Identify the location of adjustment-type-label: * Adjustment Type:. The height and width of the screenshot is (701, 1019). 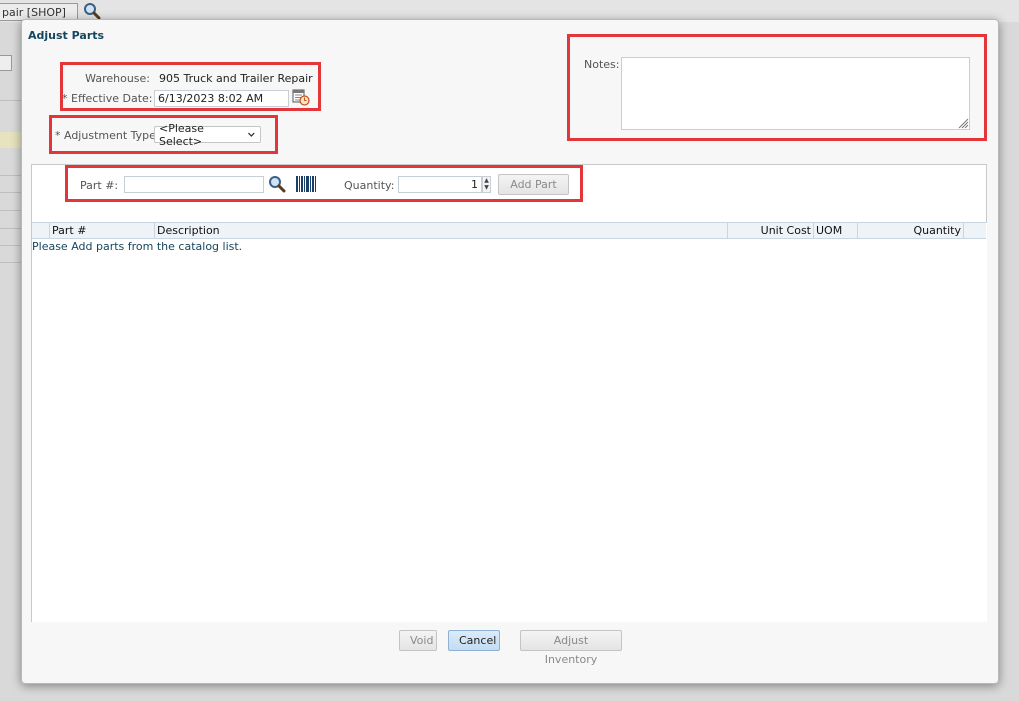
(107, 135).